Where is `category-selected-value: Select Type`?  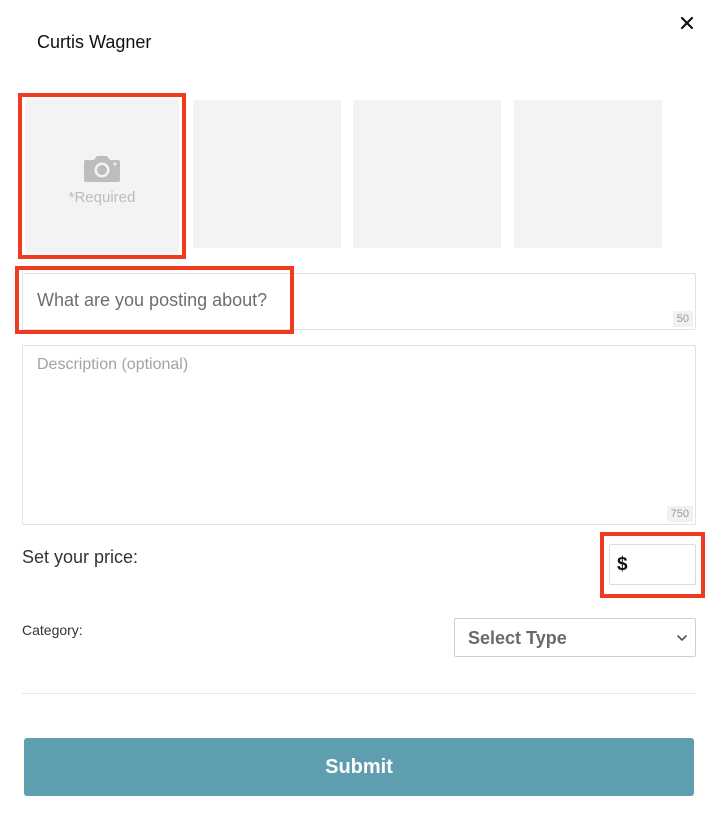 category-selected-value: Select Type is located at coordinates (517, 638).